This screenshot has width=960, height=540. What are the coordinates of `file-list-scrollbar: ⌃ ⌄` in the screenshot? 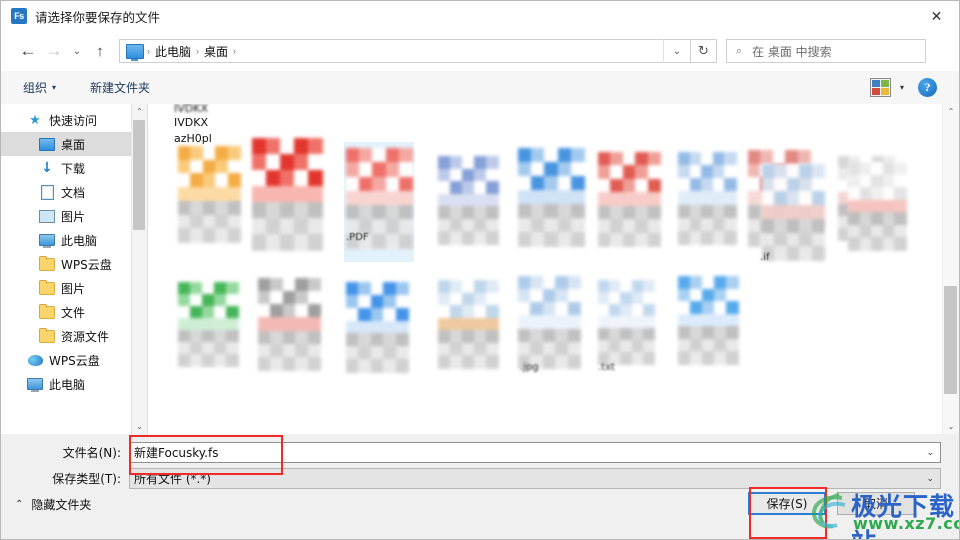 It's located at (950, 269).